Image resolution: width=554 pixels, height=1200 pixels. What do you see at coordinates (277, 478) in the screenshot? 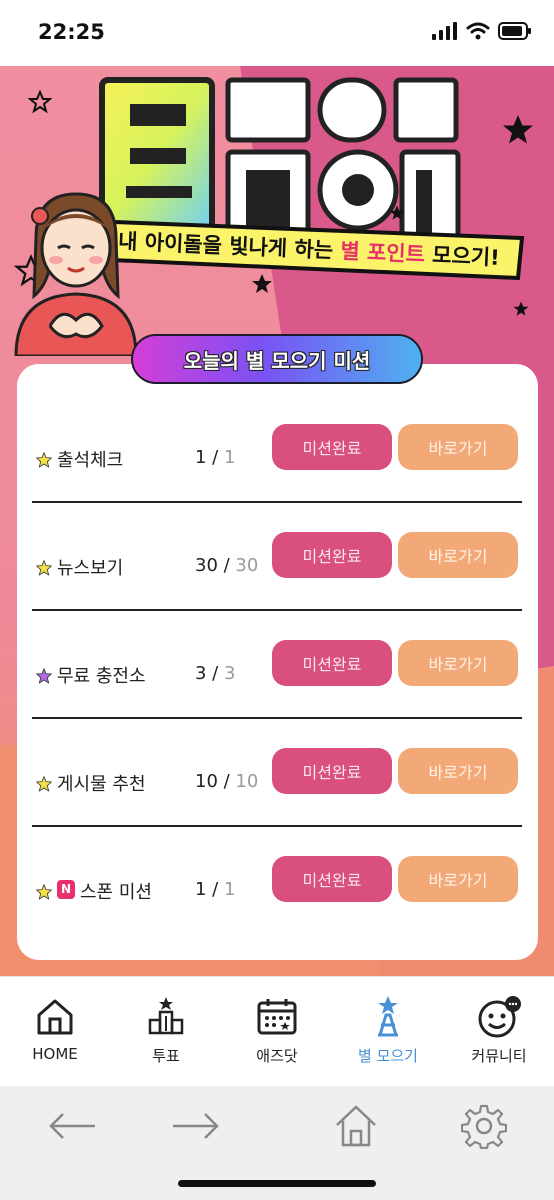
I see `mission-row: 출석체크 1 / 1 미션완료 바로가기` at bounding box center [277, 478].